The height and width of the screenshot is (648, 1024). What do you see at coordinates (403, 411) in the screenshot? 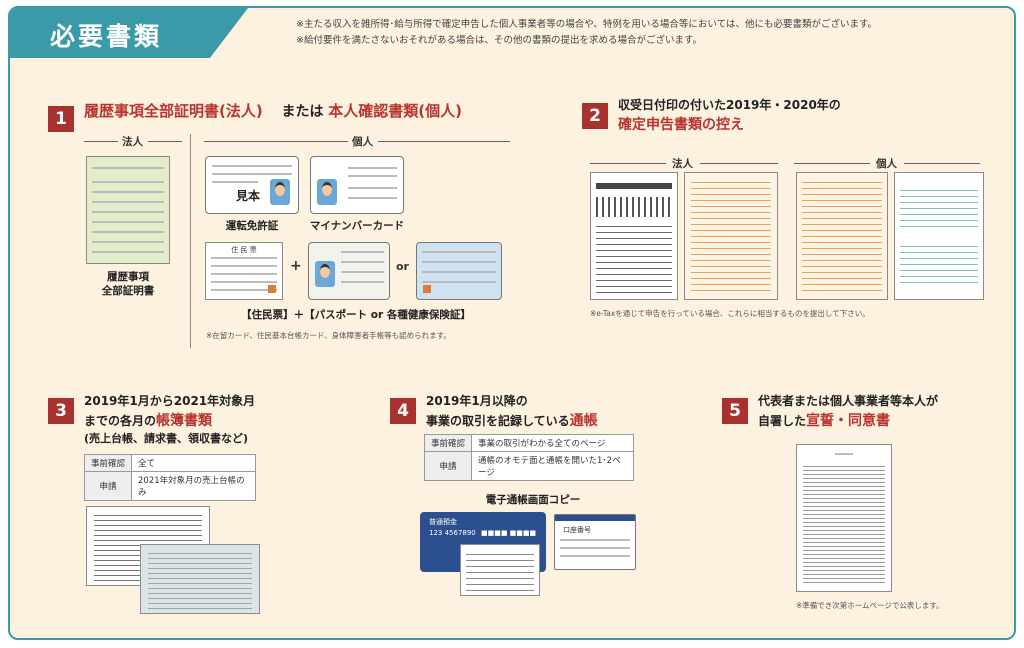
I see `section-4-number: 4` at bounding box center [403, 411].